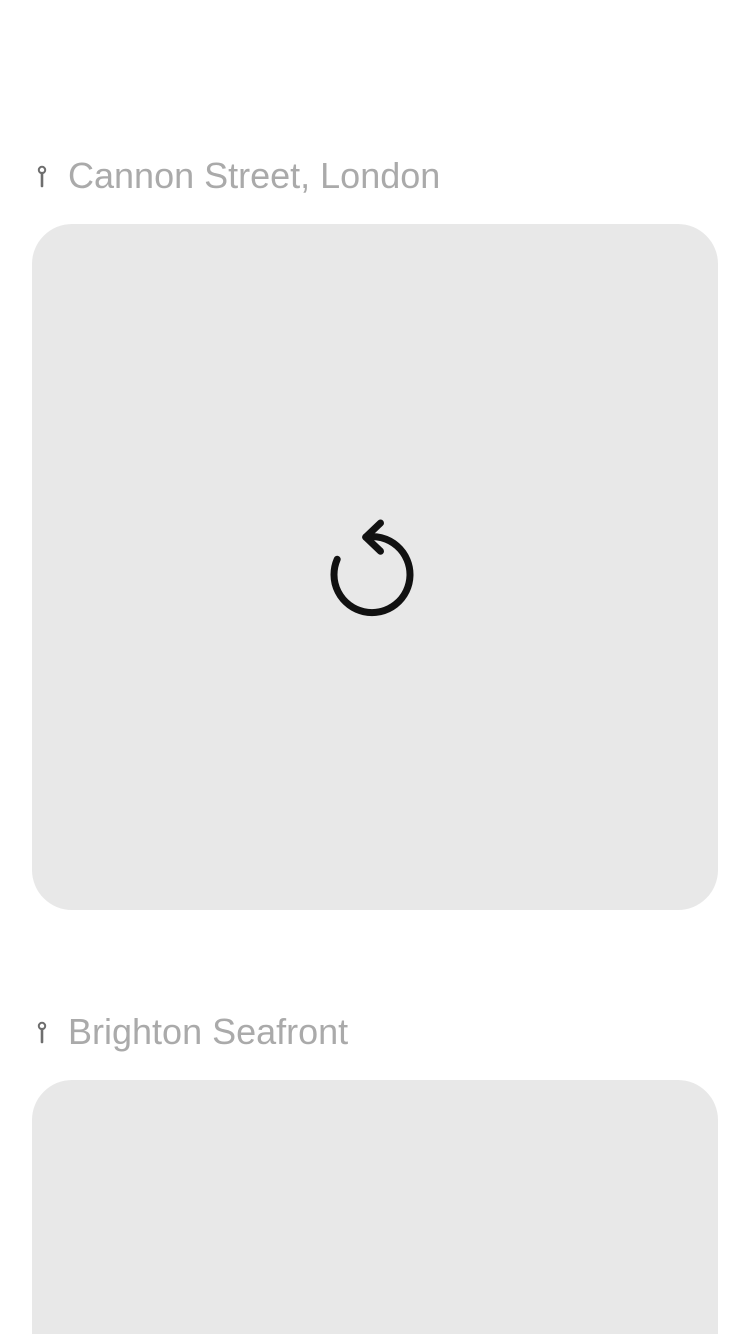 This screenshot has width=750, height=1334. What do you see at coordinates (254, 175) in the screenshot?
I see `location-name: Cannon Street, London` at bounding box center [254, 175].